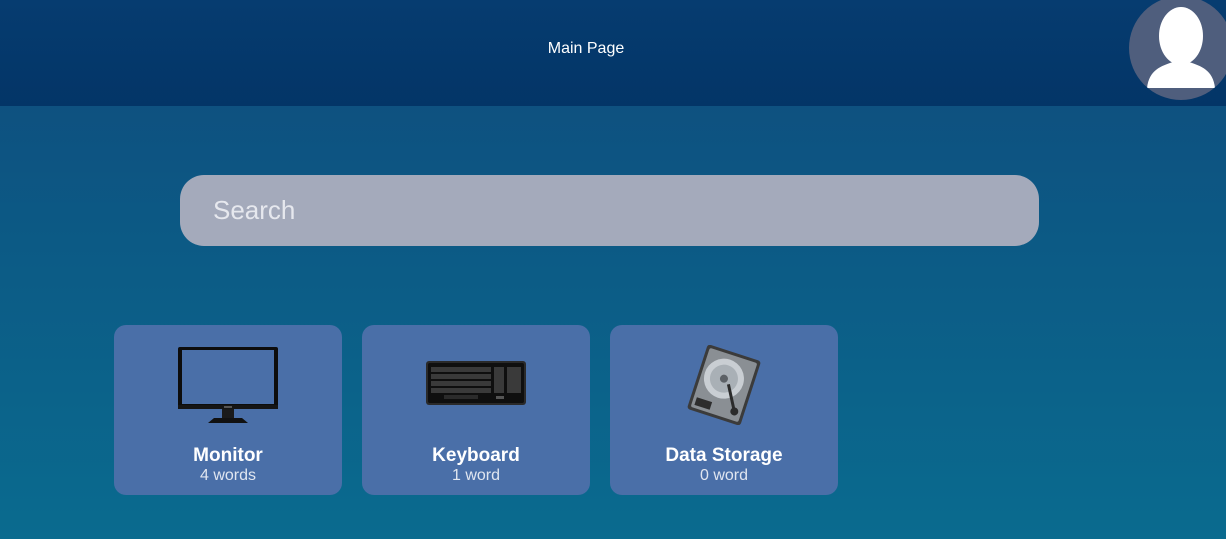 The image size is (1226, 539). Describe the element at coordinates (476, 387) in the screenshot. I see `keyboard-icon` at that location.